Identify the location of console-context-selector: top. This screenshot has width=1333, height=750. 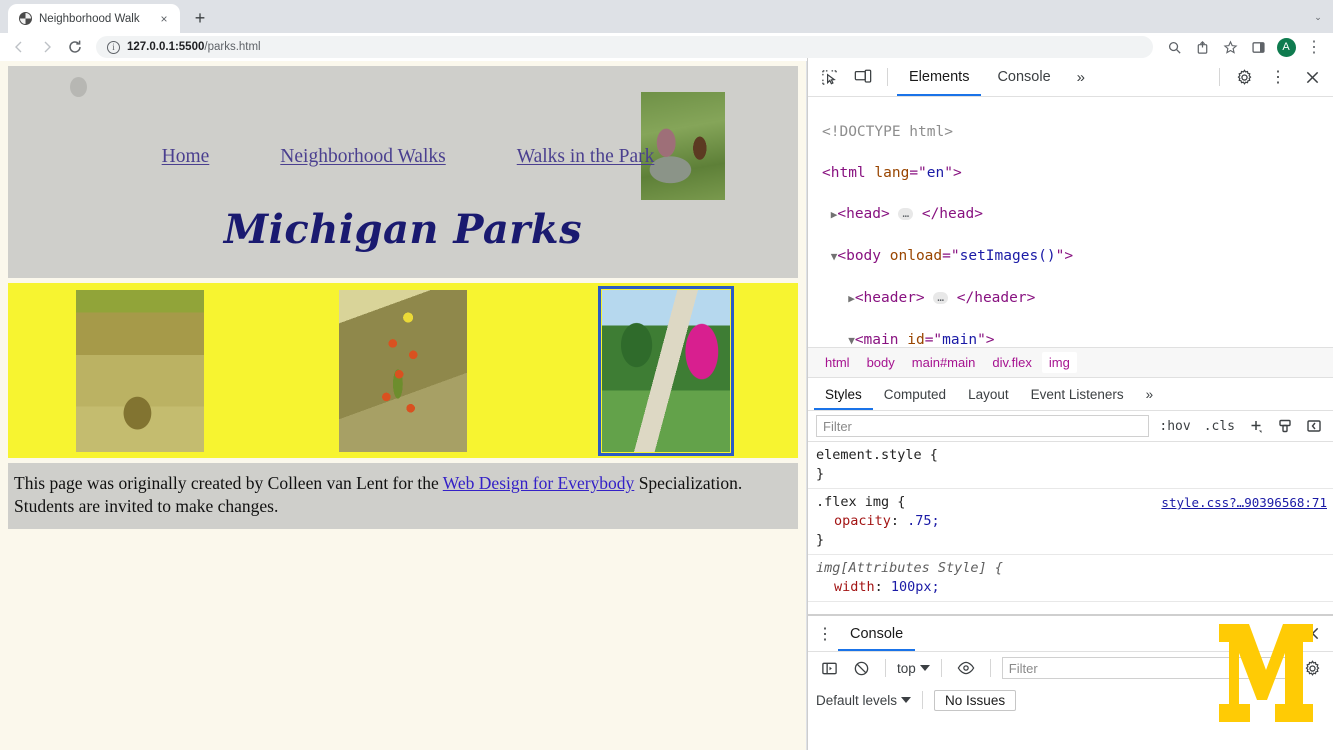
(913, 668).